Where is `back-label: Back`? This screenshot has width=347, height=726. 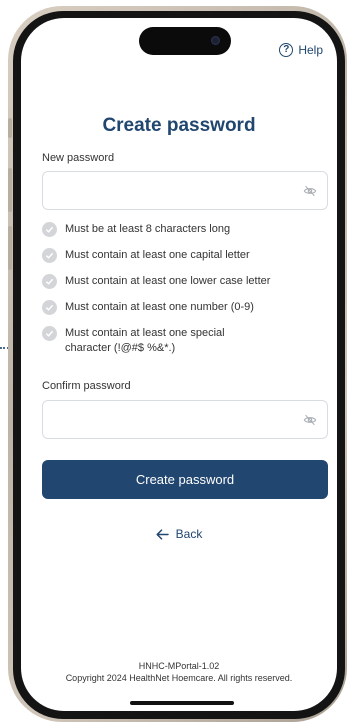
back-label: Back is located at coordinates (189, 534).